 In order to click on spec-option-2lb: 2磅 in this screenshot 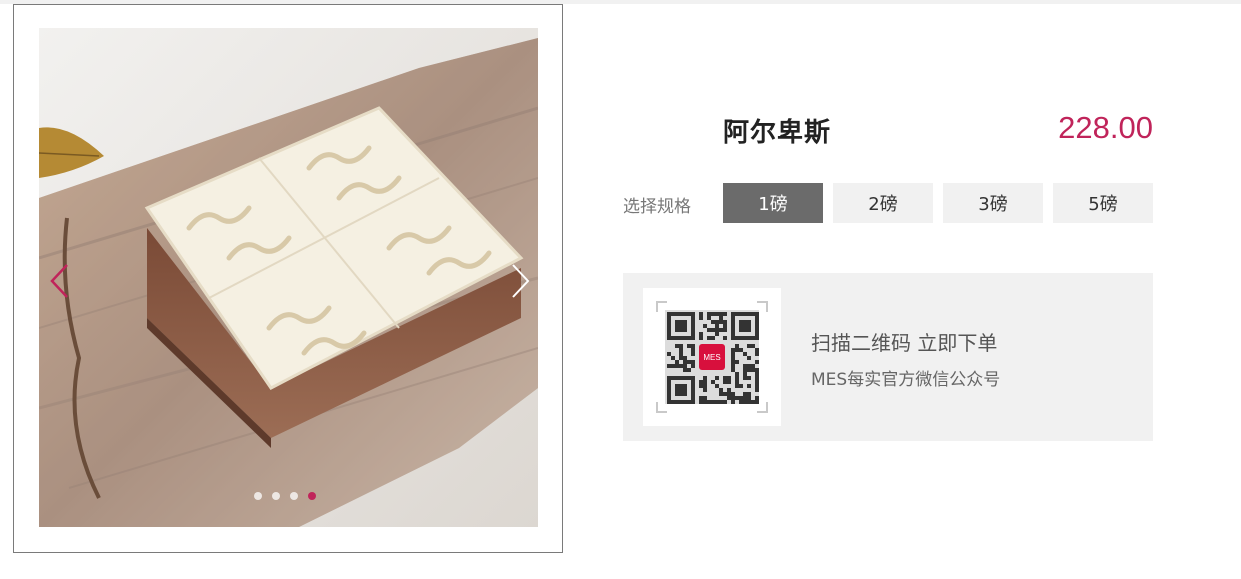, I will do `click(883, 203)`.